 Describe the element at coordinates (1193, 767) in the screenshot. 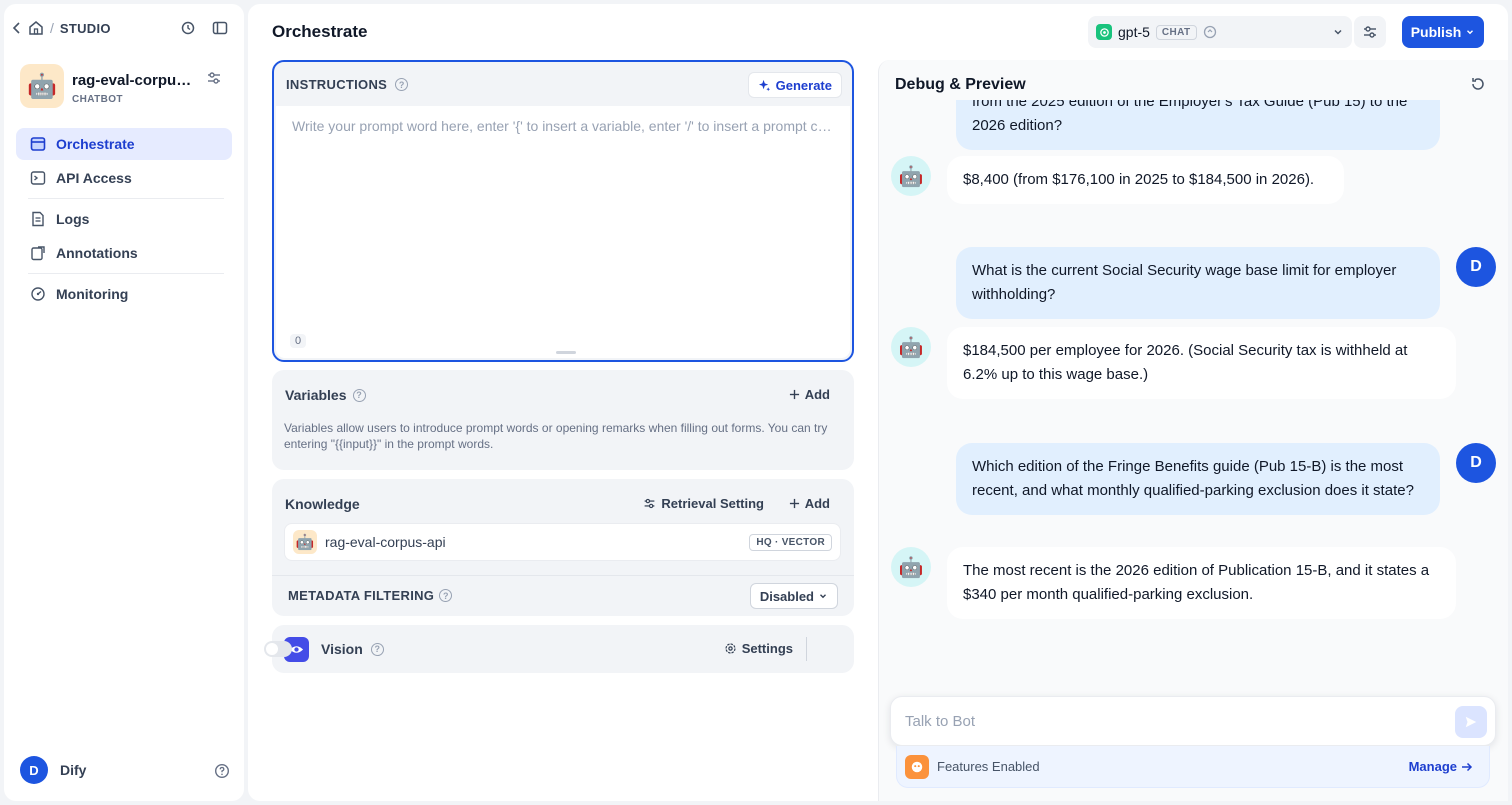

I see `features-bar: Features Enabled Manage` at that location.